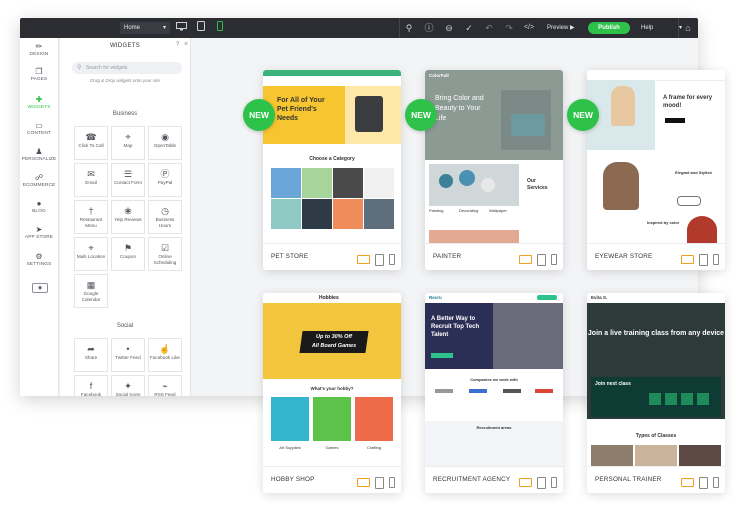  Describe the element at coordinates (409, 28) in the screenshot. I see `search-icon: ⚲` at that location.